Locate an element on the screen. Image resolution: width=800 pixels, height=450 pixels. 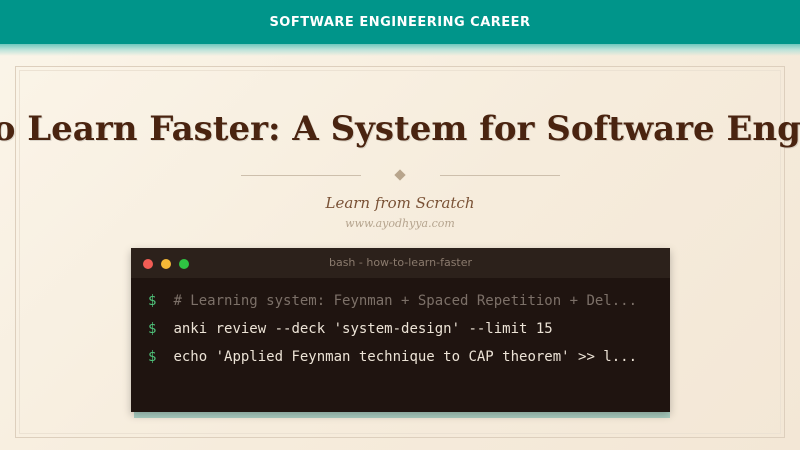
category-banner: SOFTWARE ENGINEERING CAREER is located at coordinates (400, 22).